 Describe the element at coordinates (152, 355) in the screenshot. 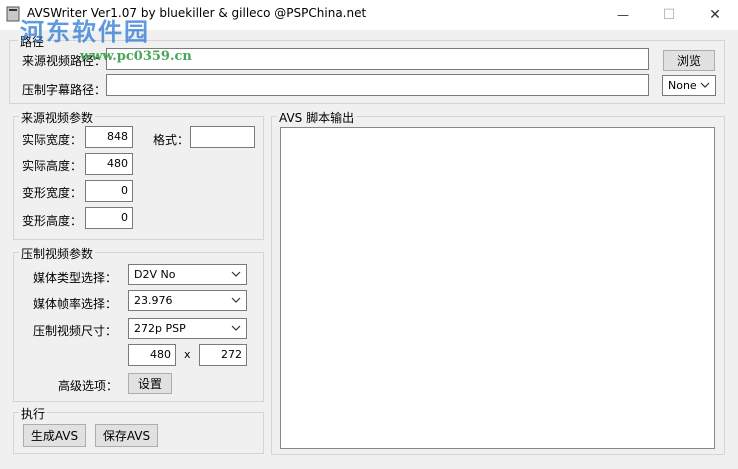

I see `size-width-input: 480` at that location.